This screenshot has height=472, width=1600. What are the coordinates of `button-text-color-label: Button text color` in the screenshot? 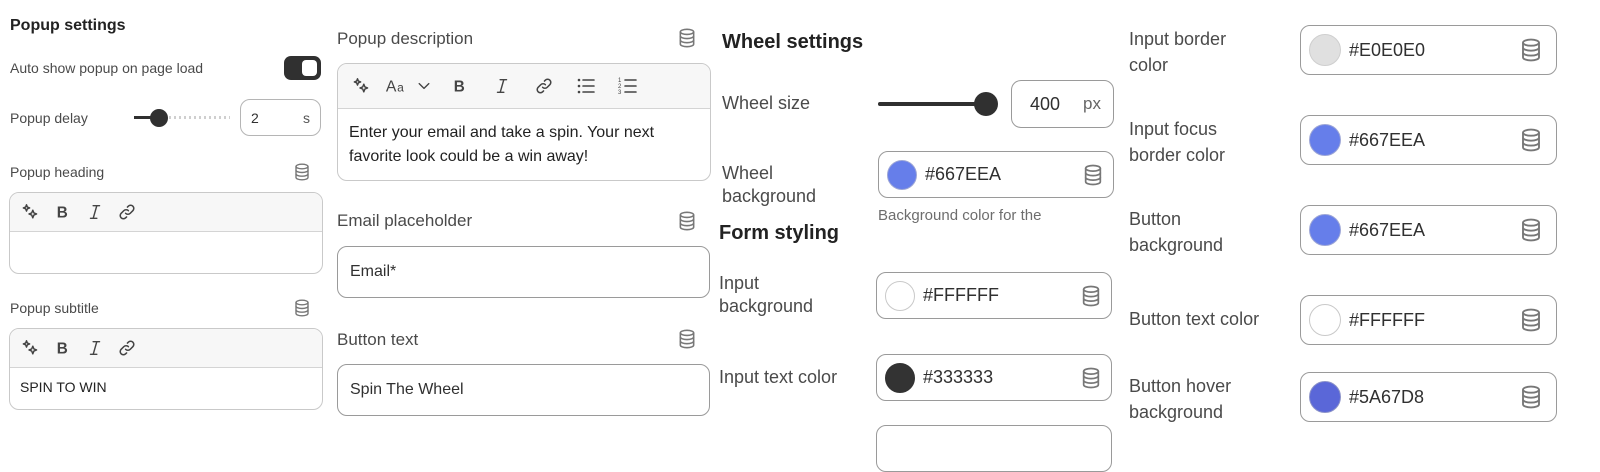 It's located at (1194, 319).